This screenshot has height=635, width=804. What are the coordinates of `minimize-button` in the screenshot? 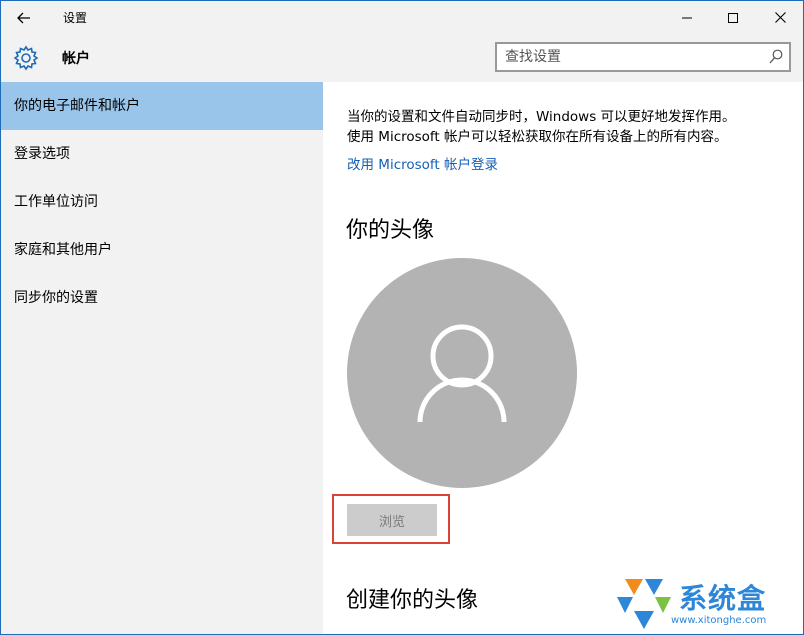 It's located at (687, 17).